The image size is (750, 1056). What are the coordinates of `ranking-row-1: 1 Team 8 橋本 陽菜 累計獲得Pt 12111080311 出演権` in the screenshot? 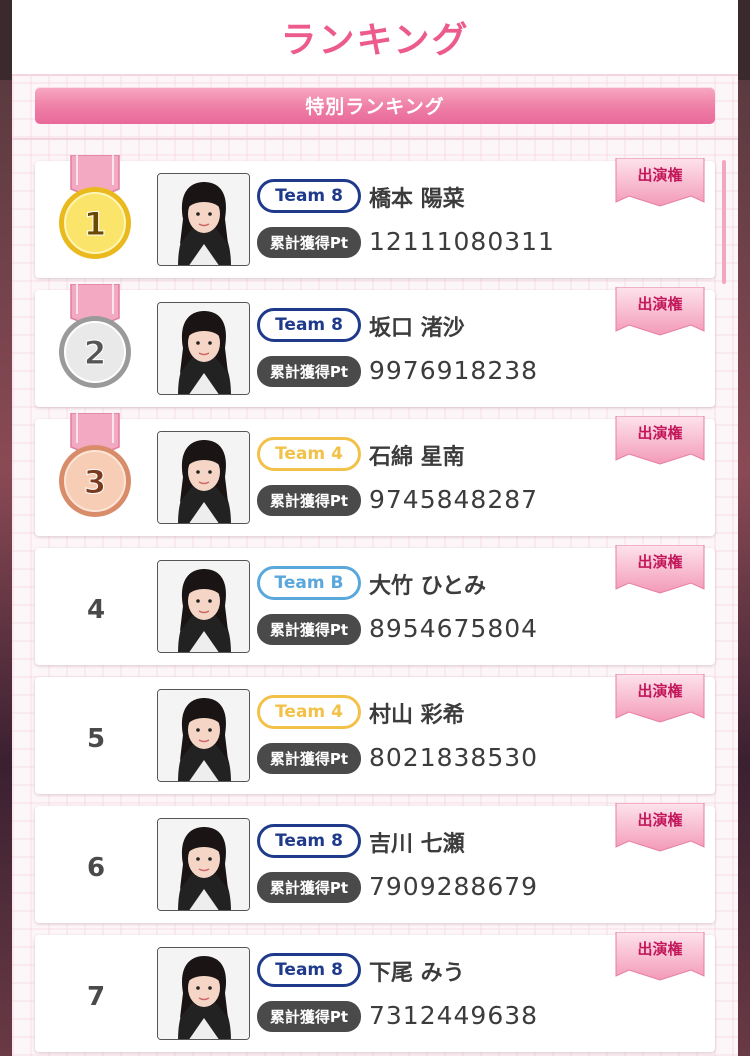 It's located at (375, 216).